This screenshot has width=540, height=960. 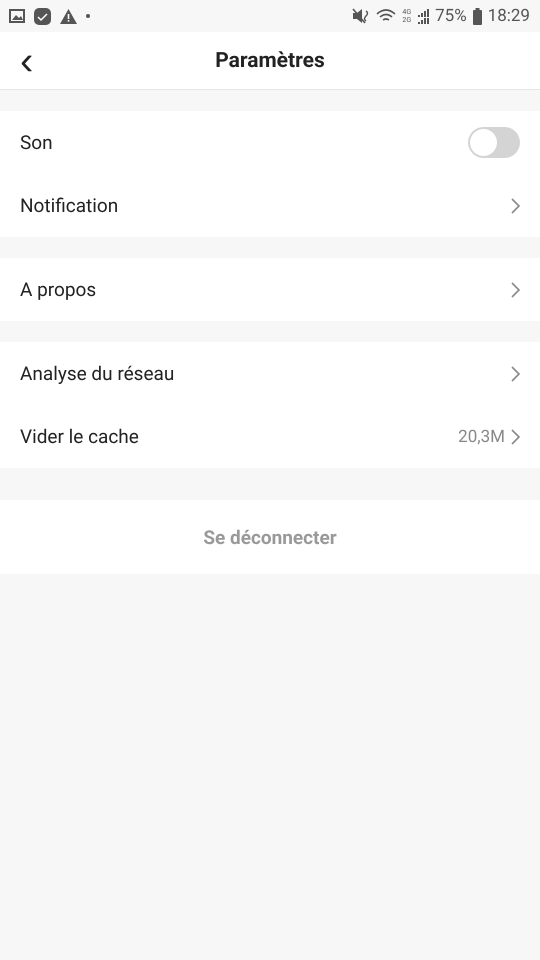 I want to click on settings-row: Notification, so click(x=270, y=205).